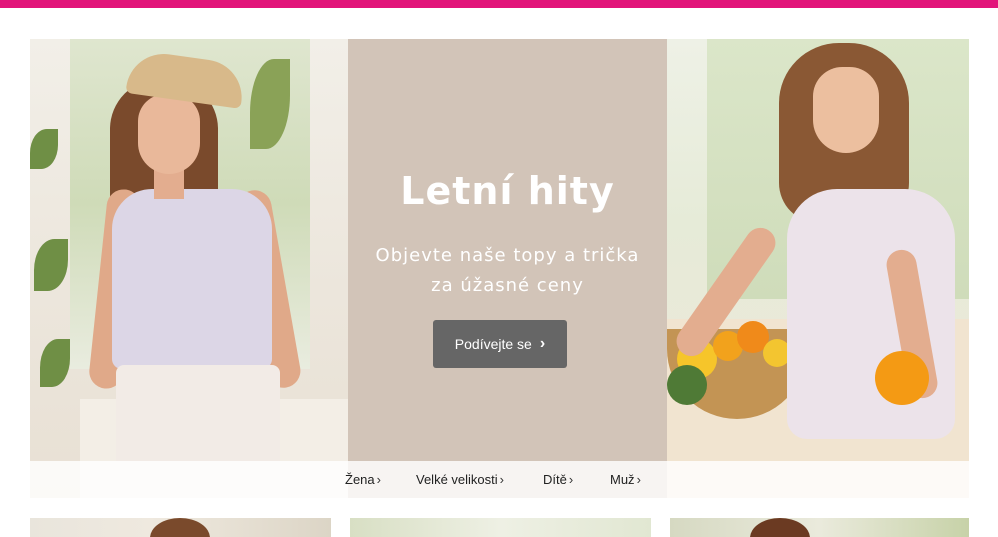 Image resolution: width=998 pixels, height=537 pixels. I want to click on category-nav: Žena › Velké velikosti › Dítě › Muž ›, so click(499, 479).